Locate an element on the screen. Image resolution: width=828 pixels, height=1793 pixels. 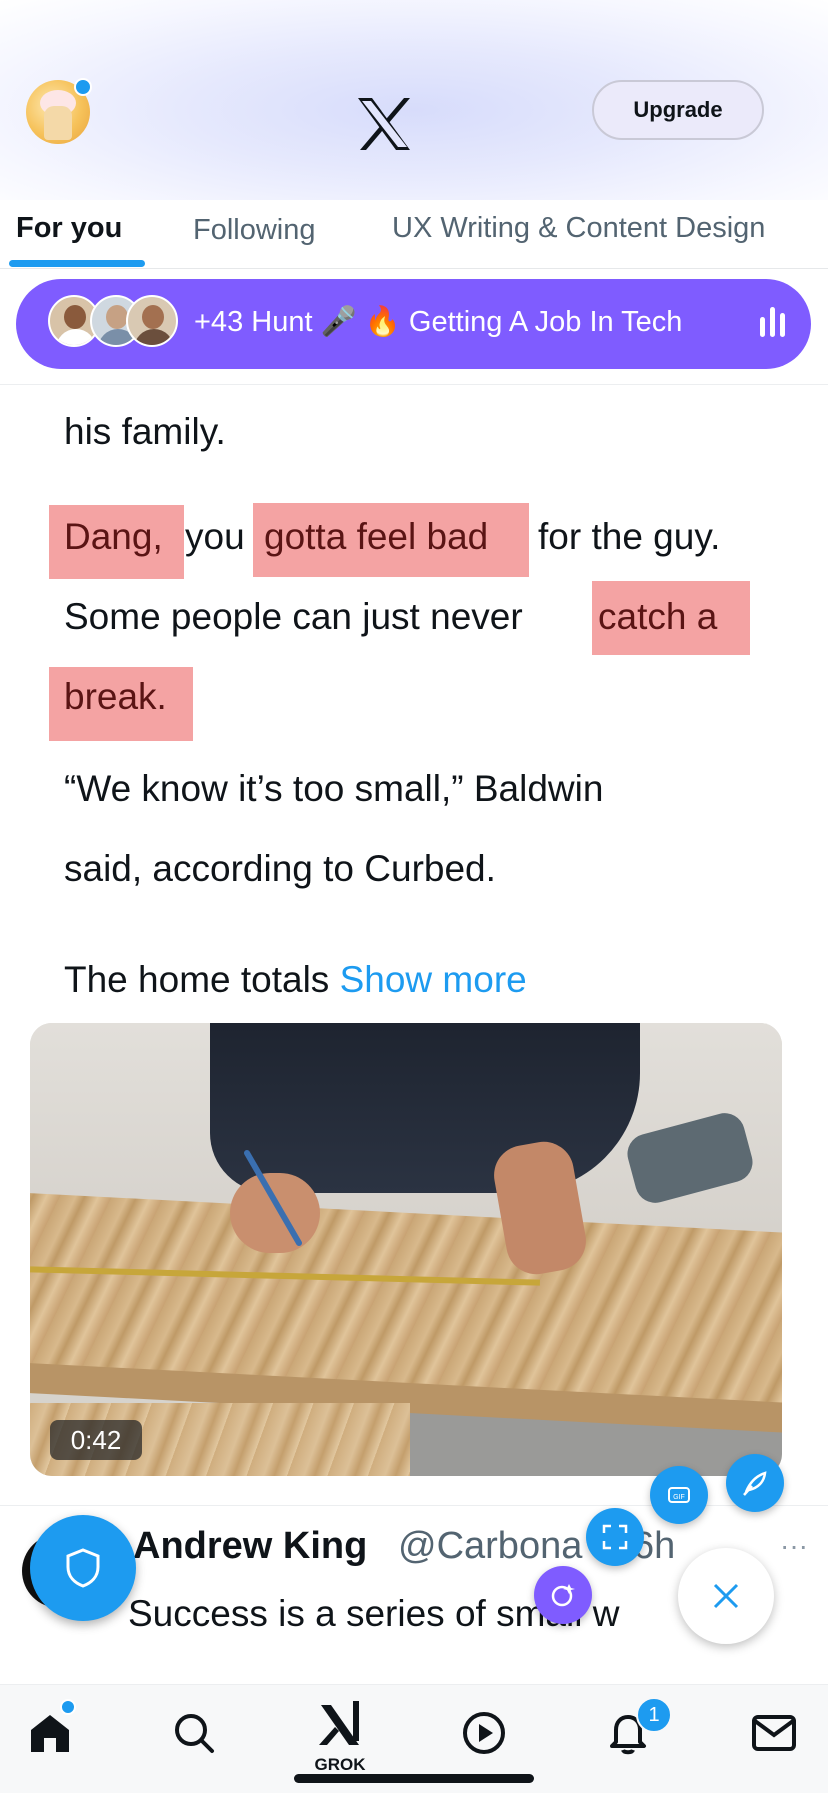
gif-button: GIF is located at coordinates (679, 1495).